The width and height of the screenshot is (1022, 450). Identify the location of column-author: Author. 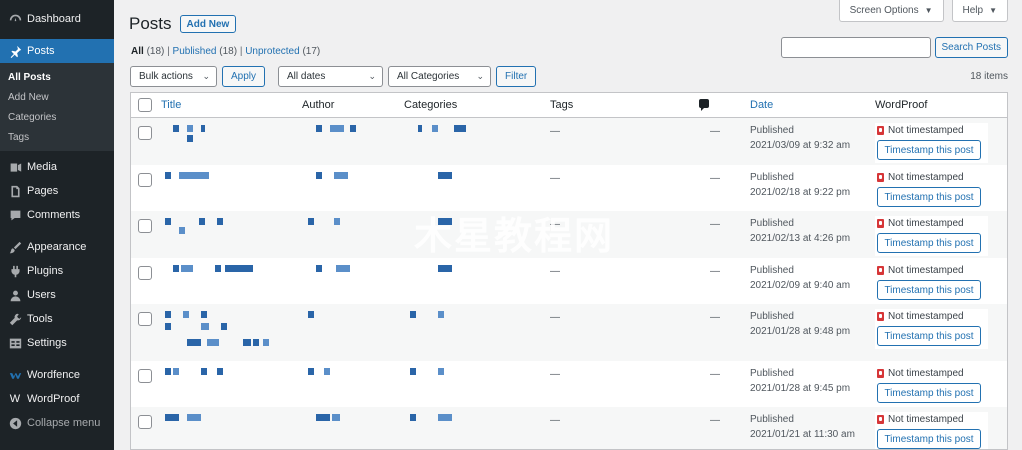
(318, 105).